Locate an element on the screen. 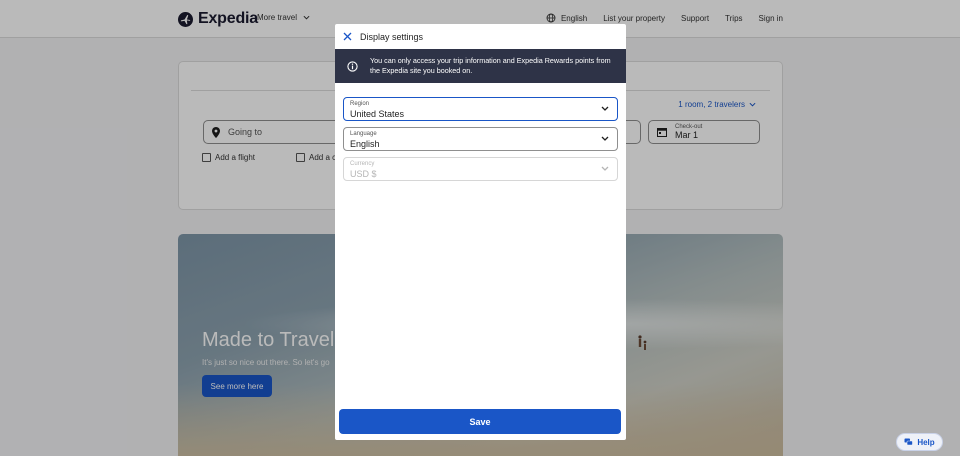 The height and width of the screenshot is (456, 960). region-value: United States is located at coordinates (377, 114).